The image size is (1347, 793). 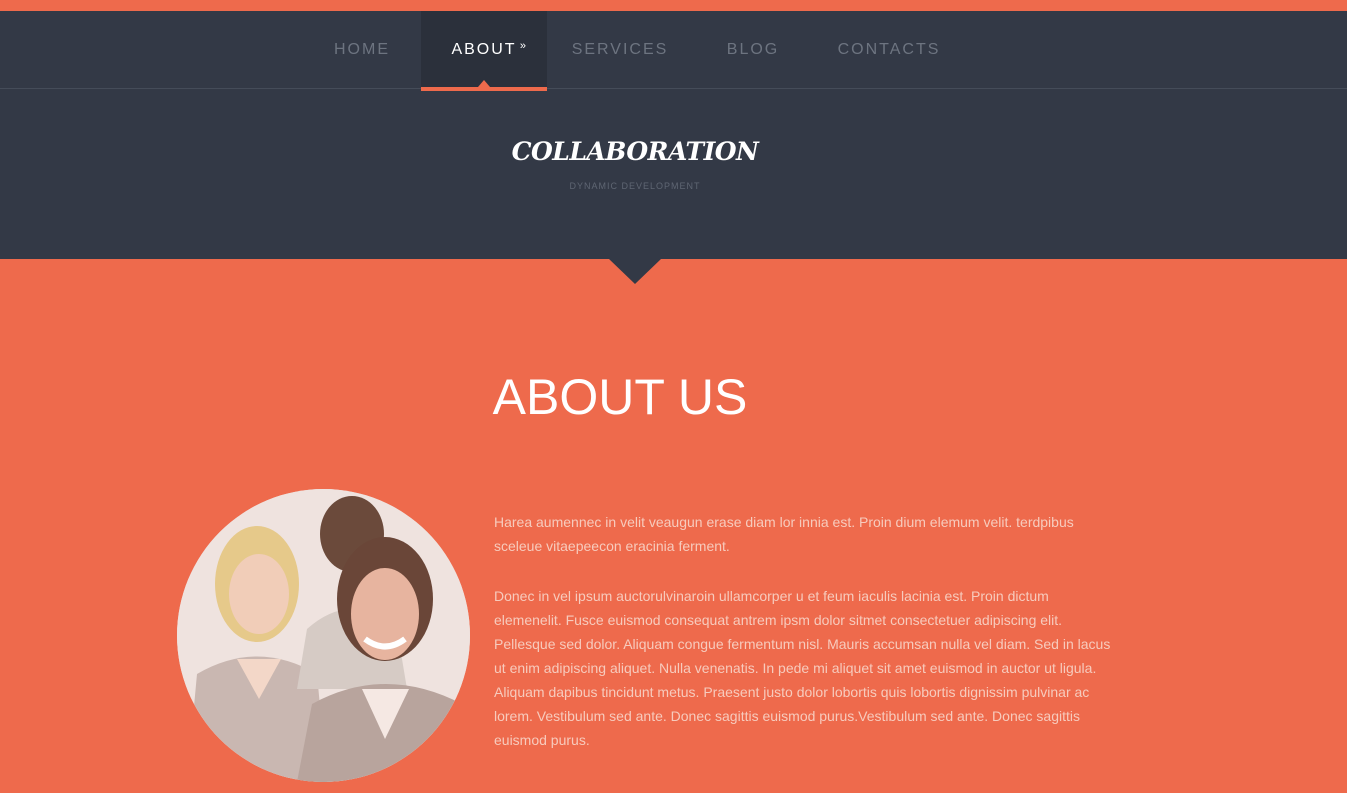 I want to click on nav-item-label: ABOUT, so click(x=484, y=49).